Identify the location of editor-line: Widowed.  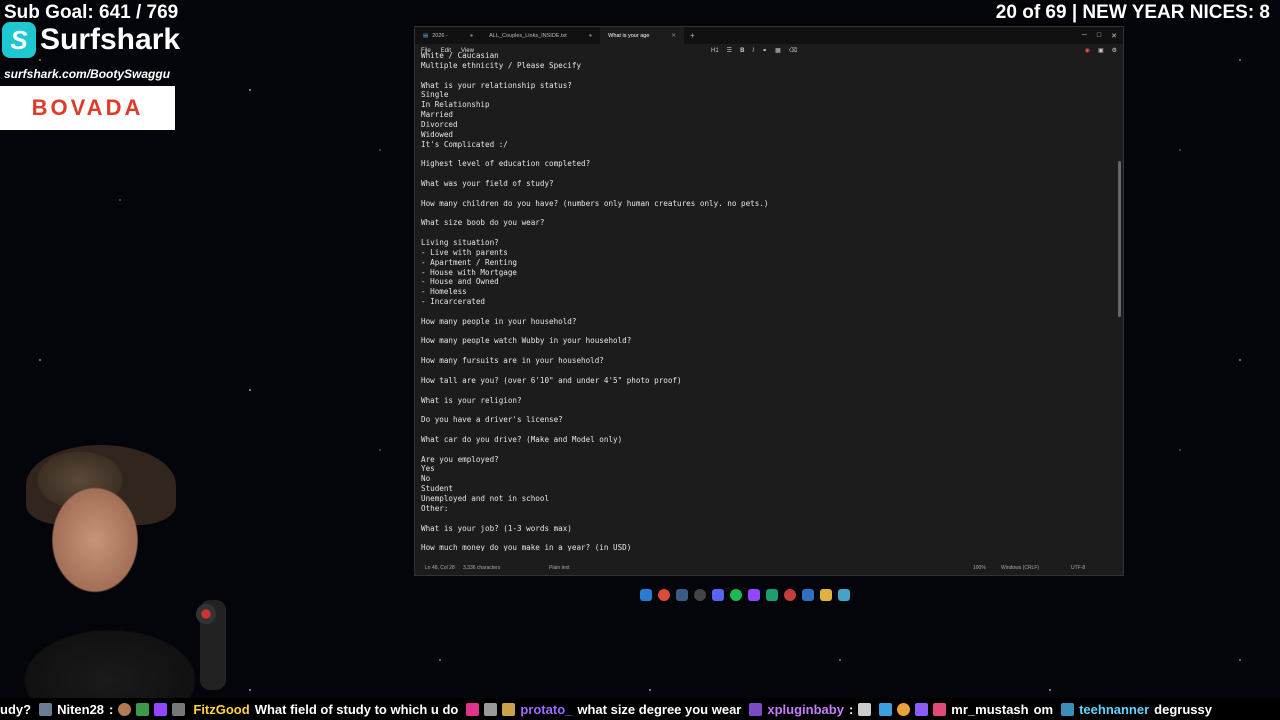
(437, 134).